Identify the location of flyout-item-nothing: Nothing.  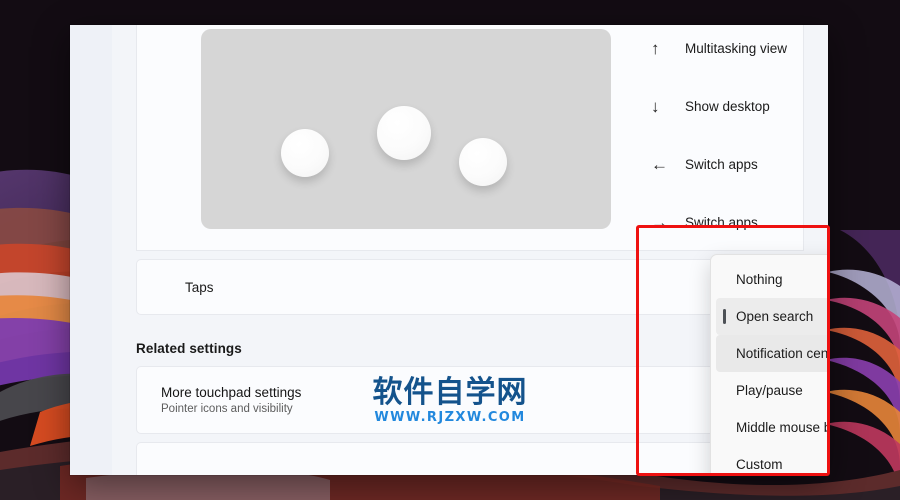
(772, 279).